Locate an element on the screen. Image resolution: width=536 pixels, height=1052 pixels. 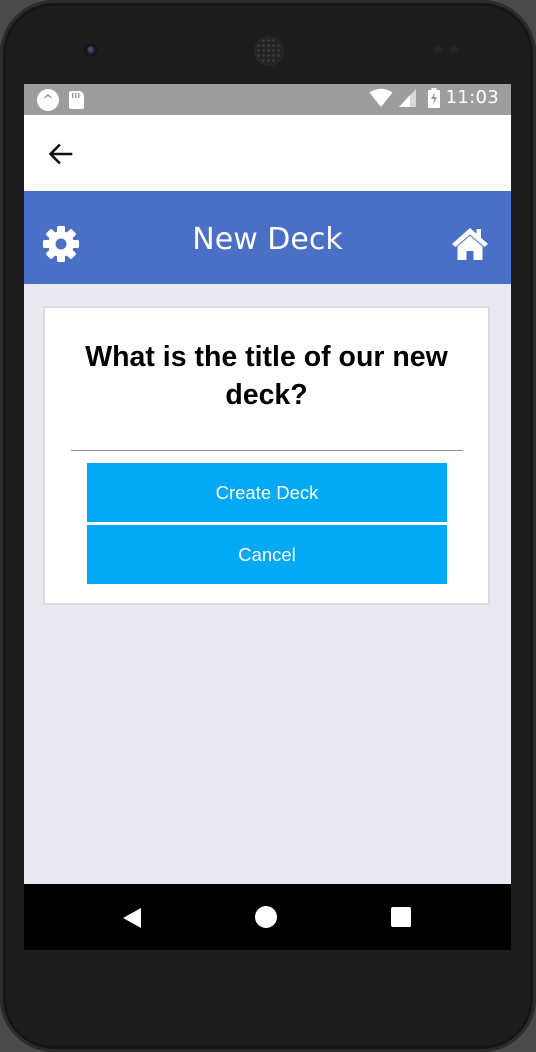
expo-icon: ^ is located at coordinates (48, 100).